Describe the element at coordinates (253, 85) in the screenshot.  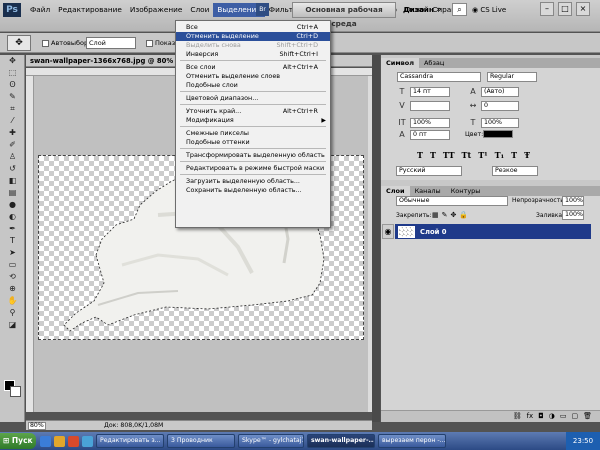
I see `menu-item-7: Подобные слои` at that location.